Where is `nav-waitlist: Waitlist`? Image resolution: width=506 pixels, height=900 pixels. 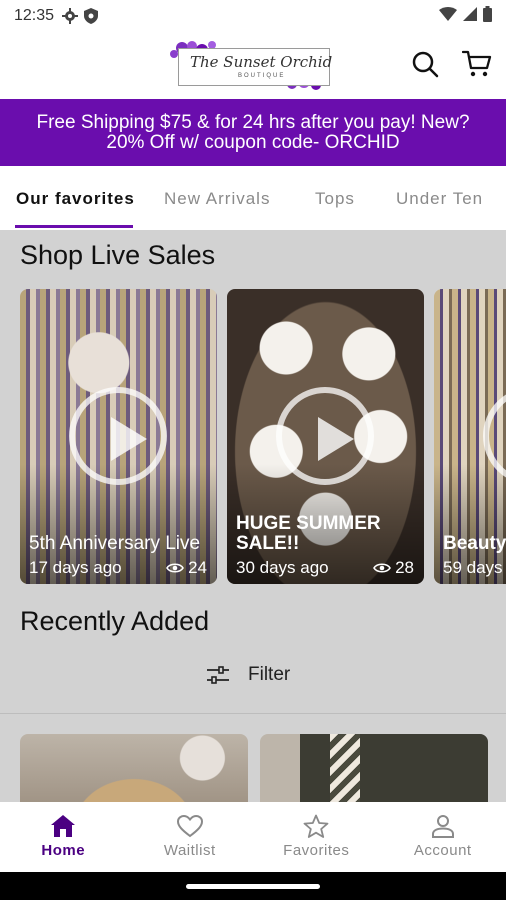
nav-waitlist: Waitlist is located at coordinates (190, 837).